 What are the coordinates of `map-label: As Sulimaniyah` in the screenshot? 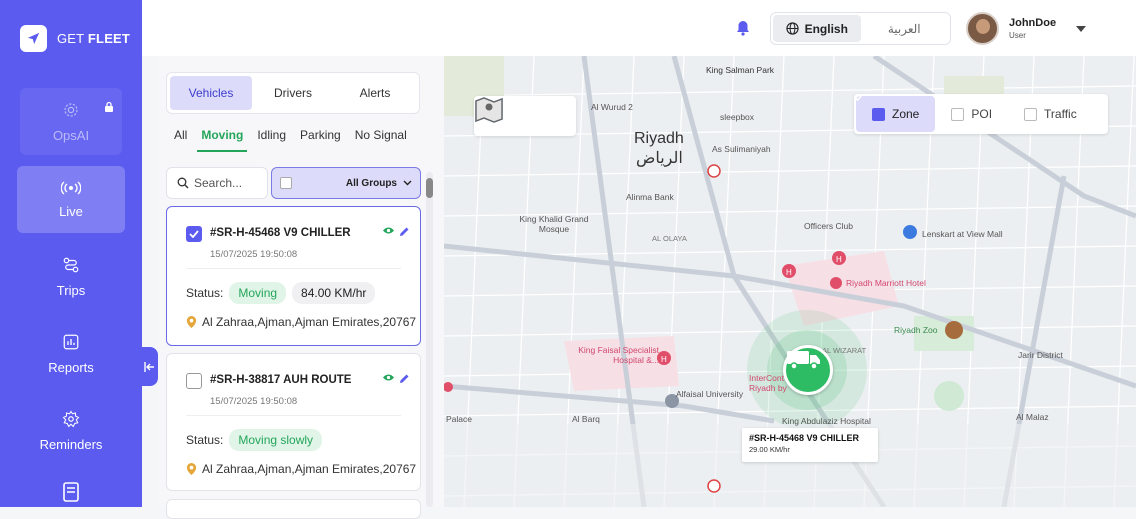 It's located at (741, 149).